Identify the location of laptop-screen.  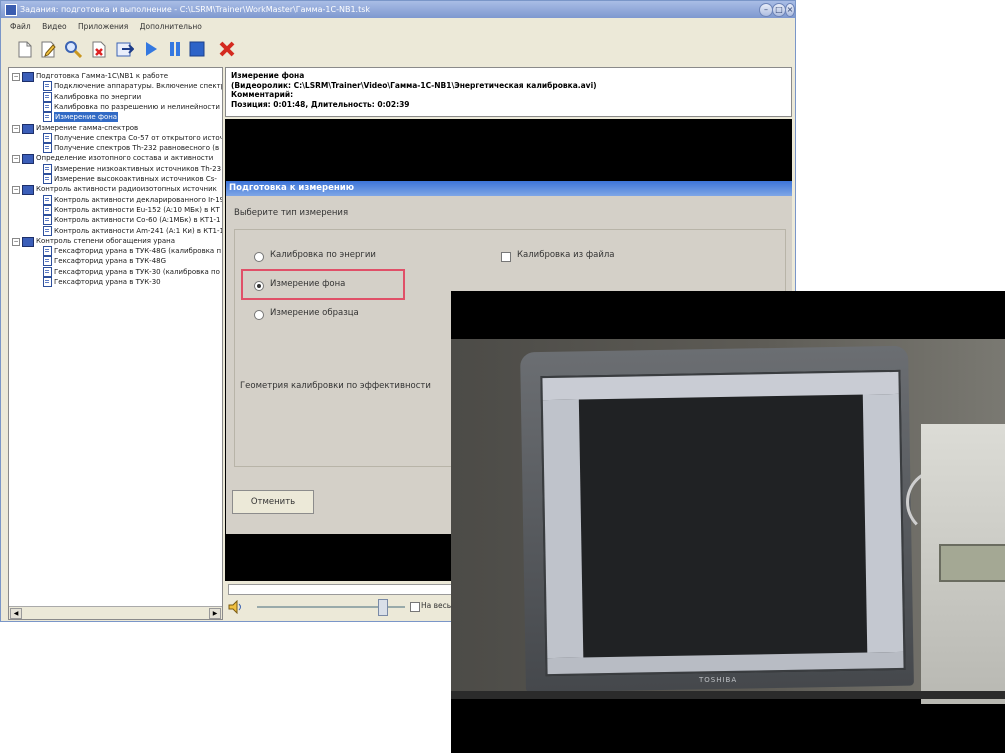
(723, 523).